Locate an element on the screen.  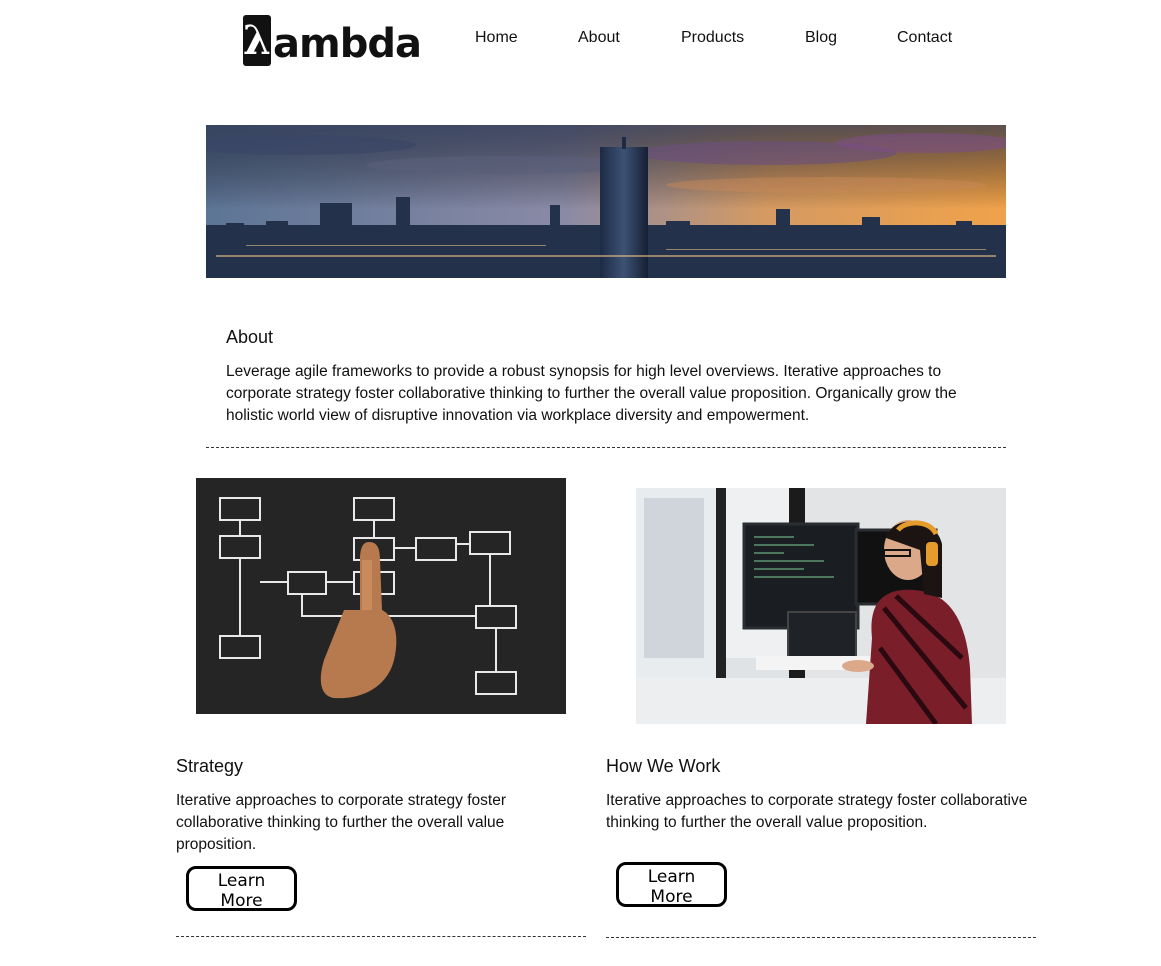
how-we-work-learn-more-button: Learn More is located at coordinates (671, 884).